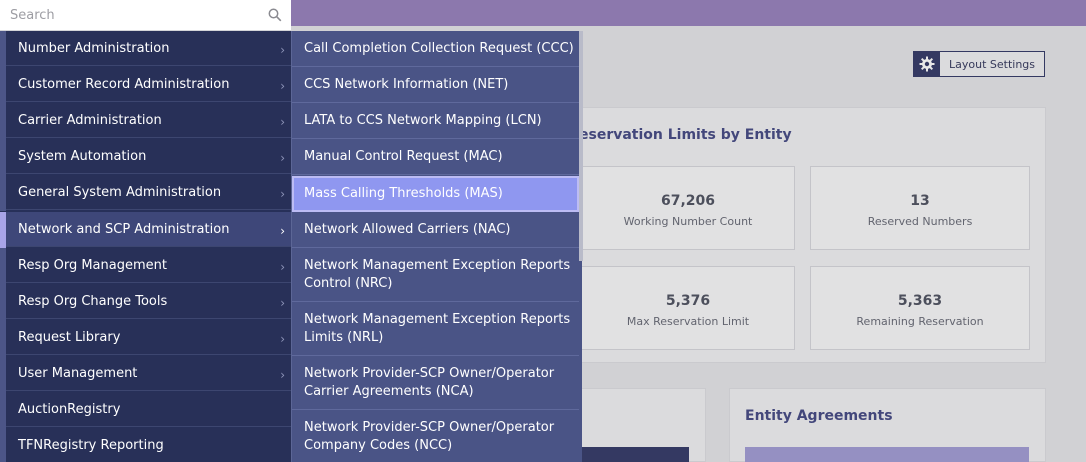  I want to click on search-bar, so click(145, 15).